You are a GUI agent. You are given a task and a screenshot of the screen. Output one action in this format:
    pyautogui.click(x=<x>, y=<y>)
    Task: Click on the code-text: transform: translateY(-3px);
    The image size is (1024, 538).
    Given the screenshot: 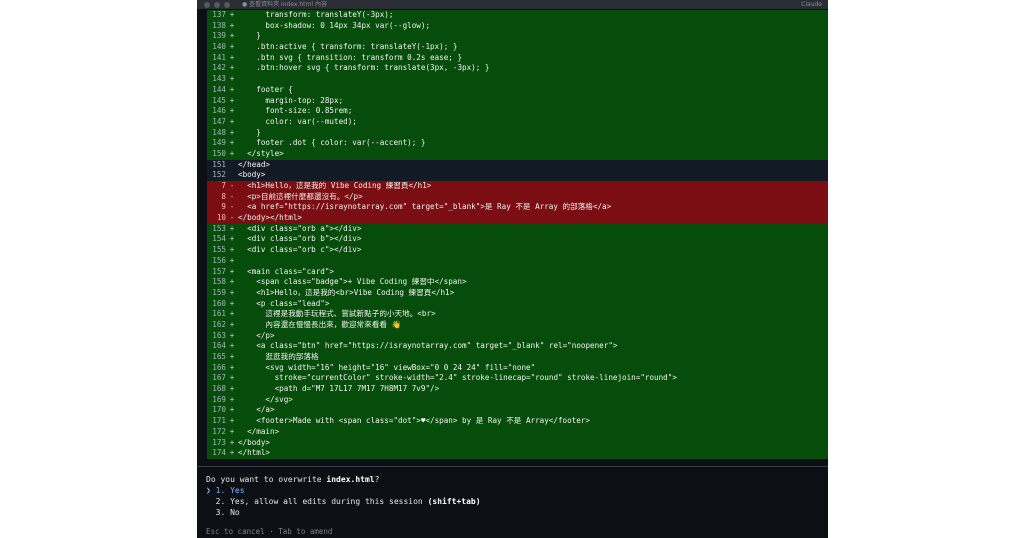 What is the action you would take?
    pyautogui.click(x=316, y=14)
    